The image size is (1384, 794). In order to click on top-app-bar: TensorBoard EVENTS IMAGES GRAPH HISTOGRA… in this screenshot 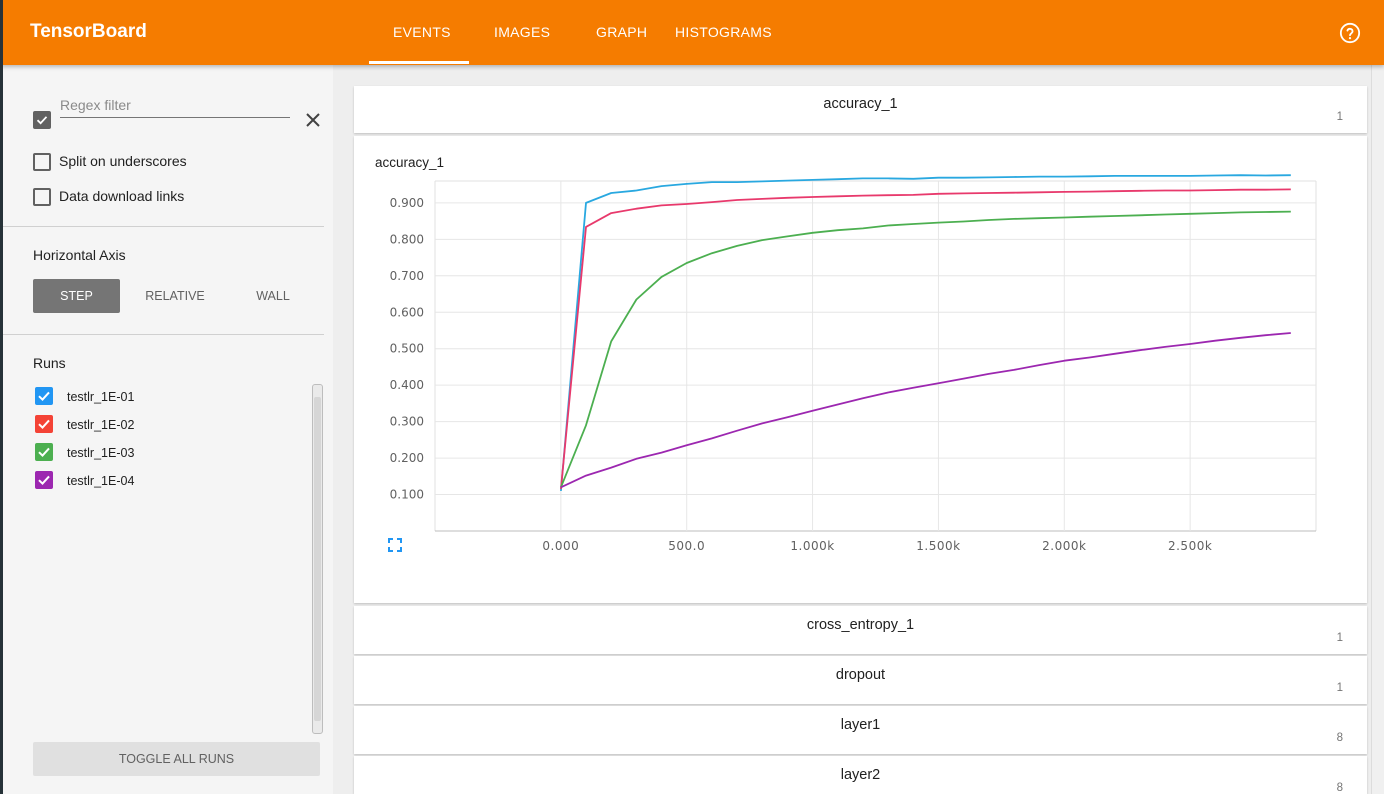, I will do `click(692, 32)`.